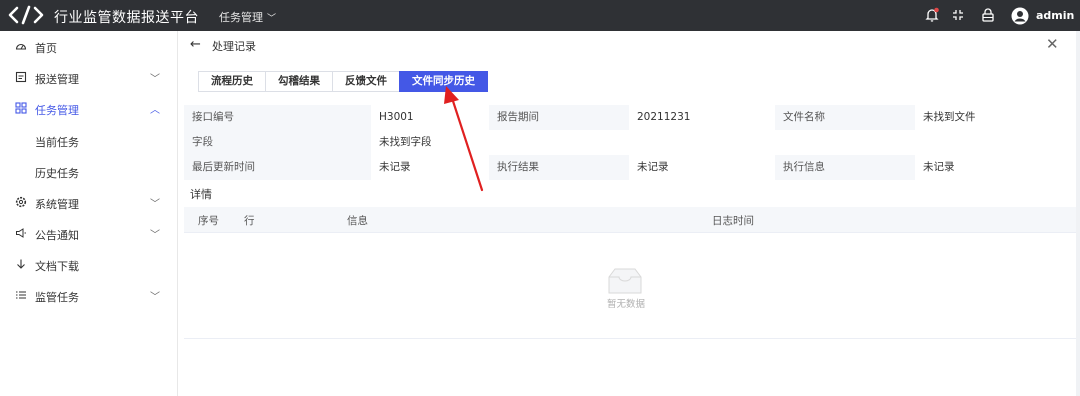 The width and height of the screenshot is (1080, 396). What do you see at coordinates (357, 221) in the screenshot?
I see `column-header-message: 信息` at bounding box center [357, 221].